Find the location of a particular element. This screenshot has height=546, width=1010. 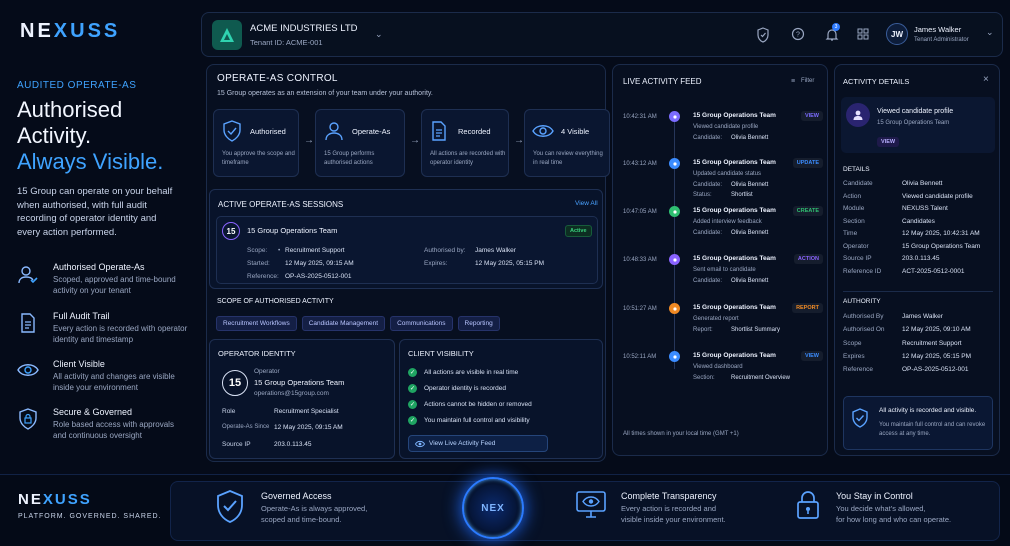

chevron-down-icon: ⌄ is located at coordinates (990, 32).